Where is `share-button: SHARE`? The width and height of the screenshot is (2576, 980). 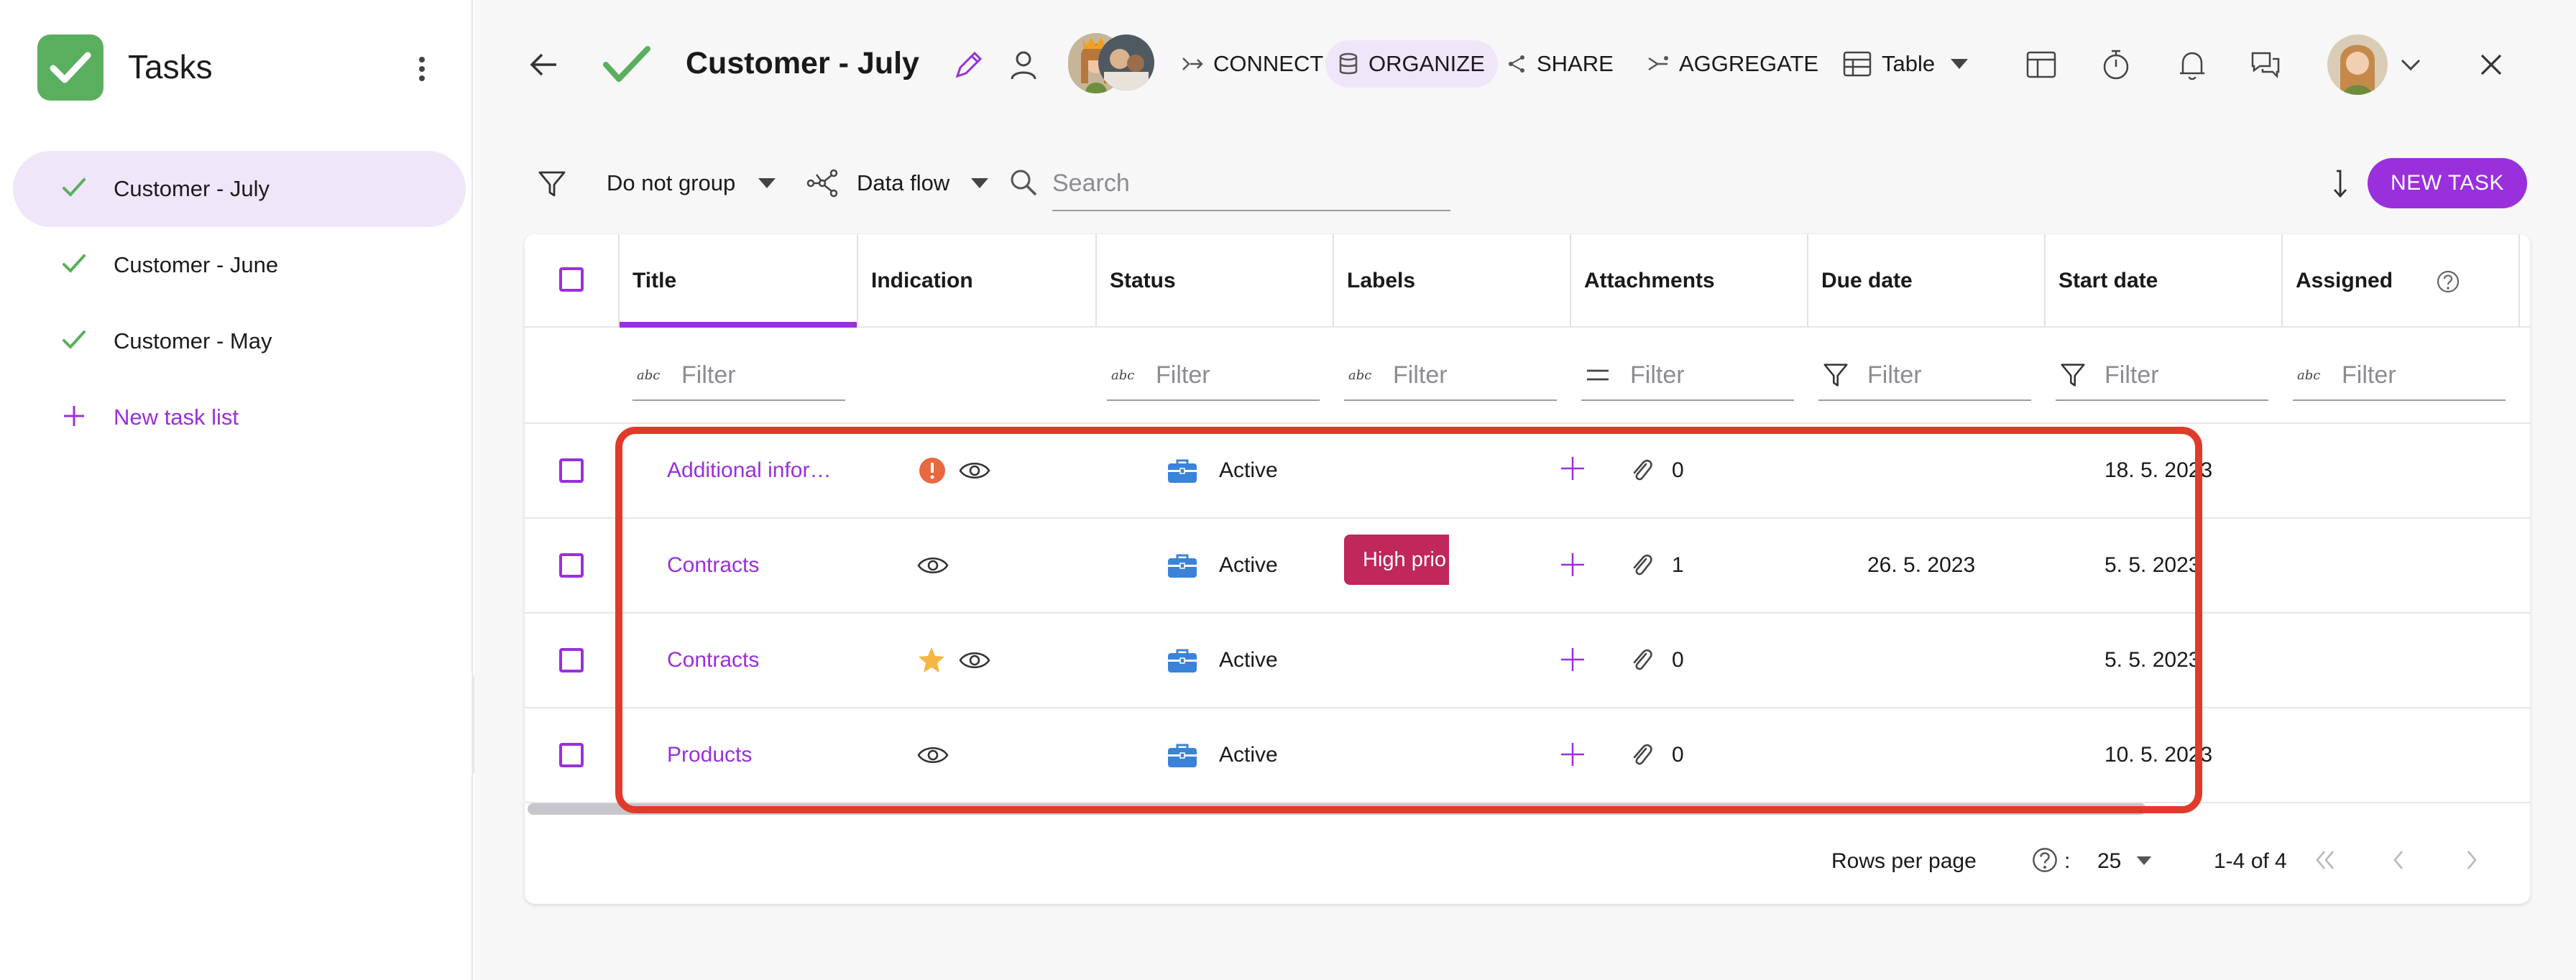 share-button: SHARE is located at coordinates (1560, 64).